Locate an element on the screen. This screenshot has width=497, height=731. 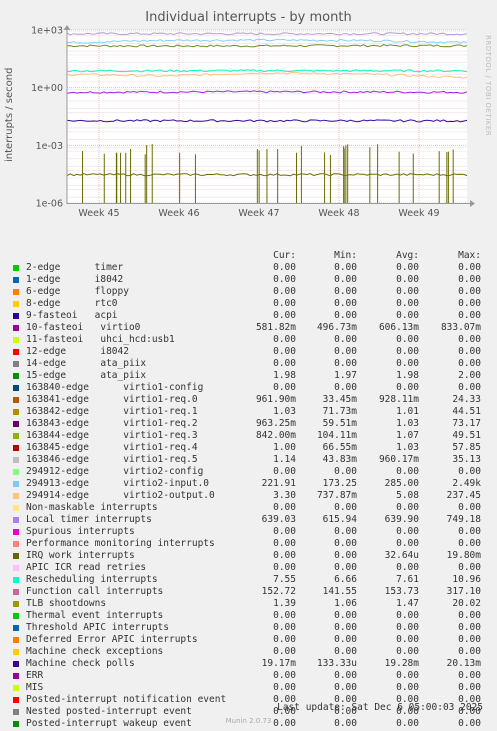
y-tick-labels: 1e+03 1e+00 1e-03 1e-06 is located at coordinates (47, 118).